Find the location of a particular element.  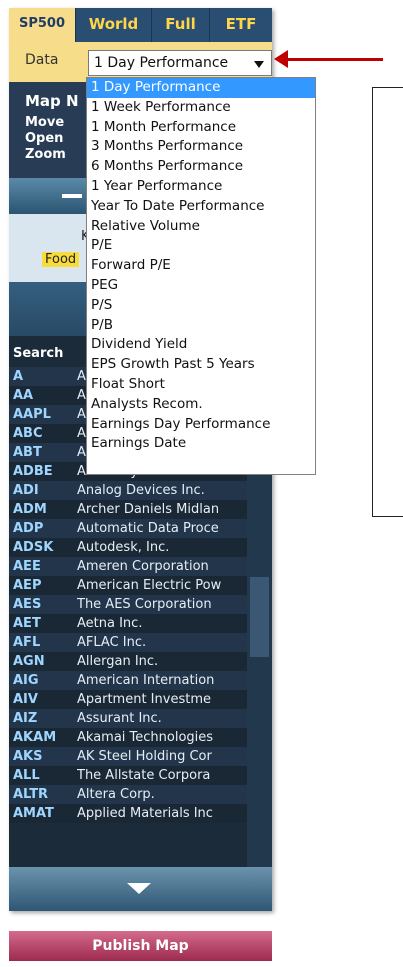

minus-icon is located at coordinates (72, 196).